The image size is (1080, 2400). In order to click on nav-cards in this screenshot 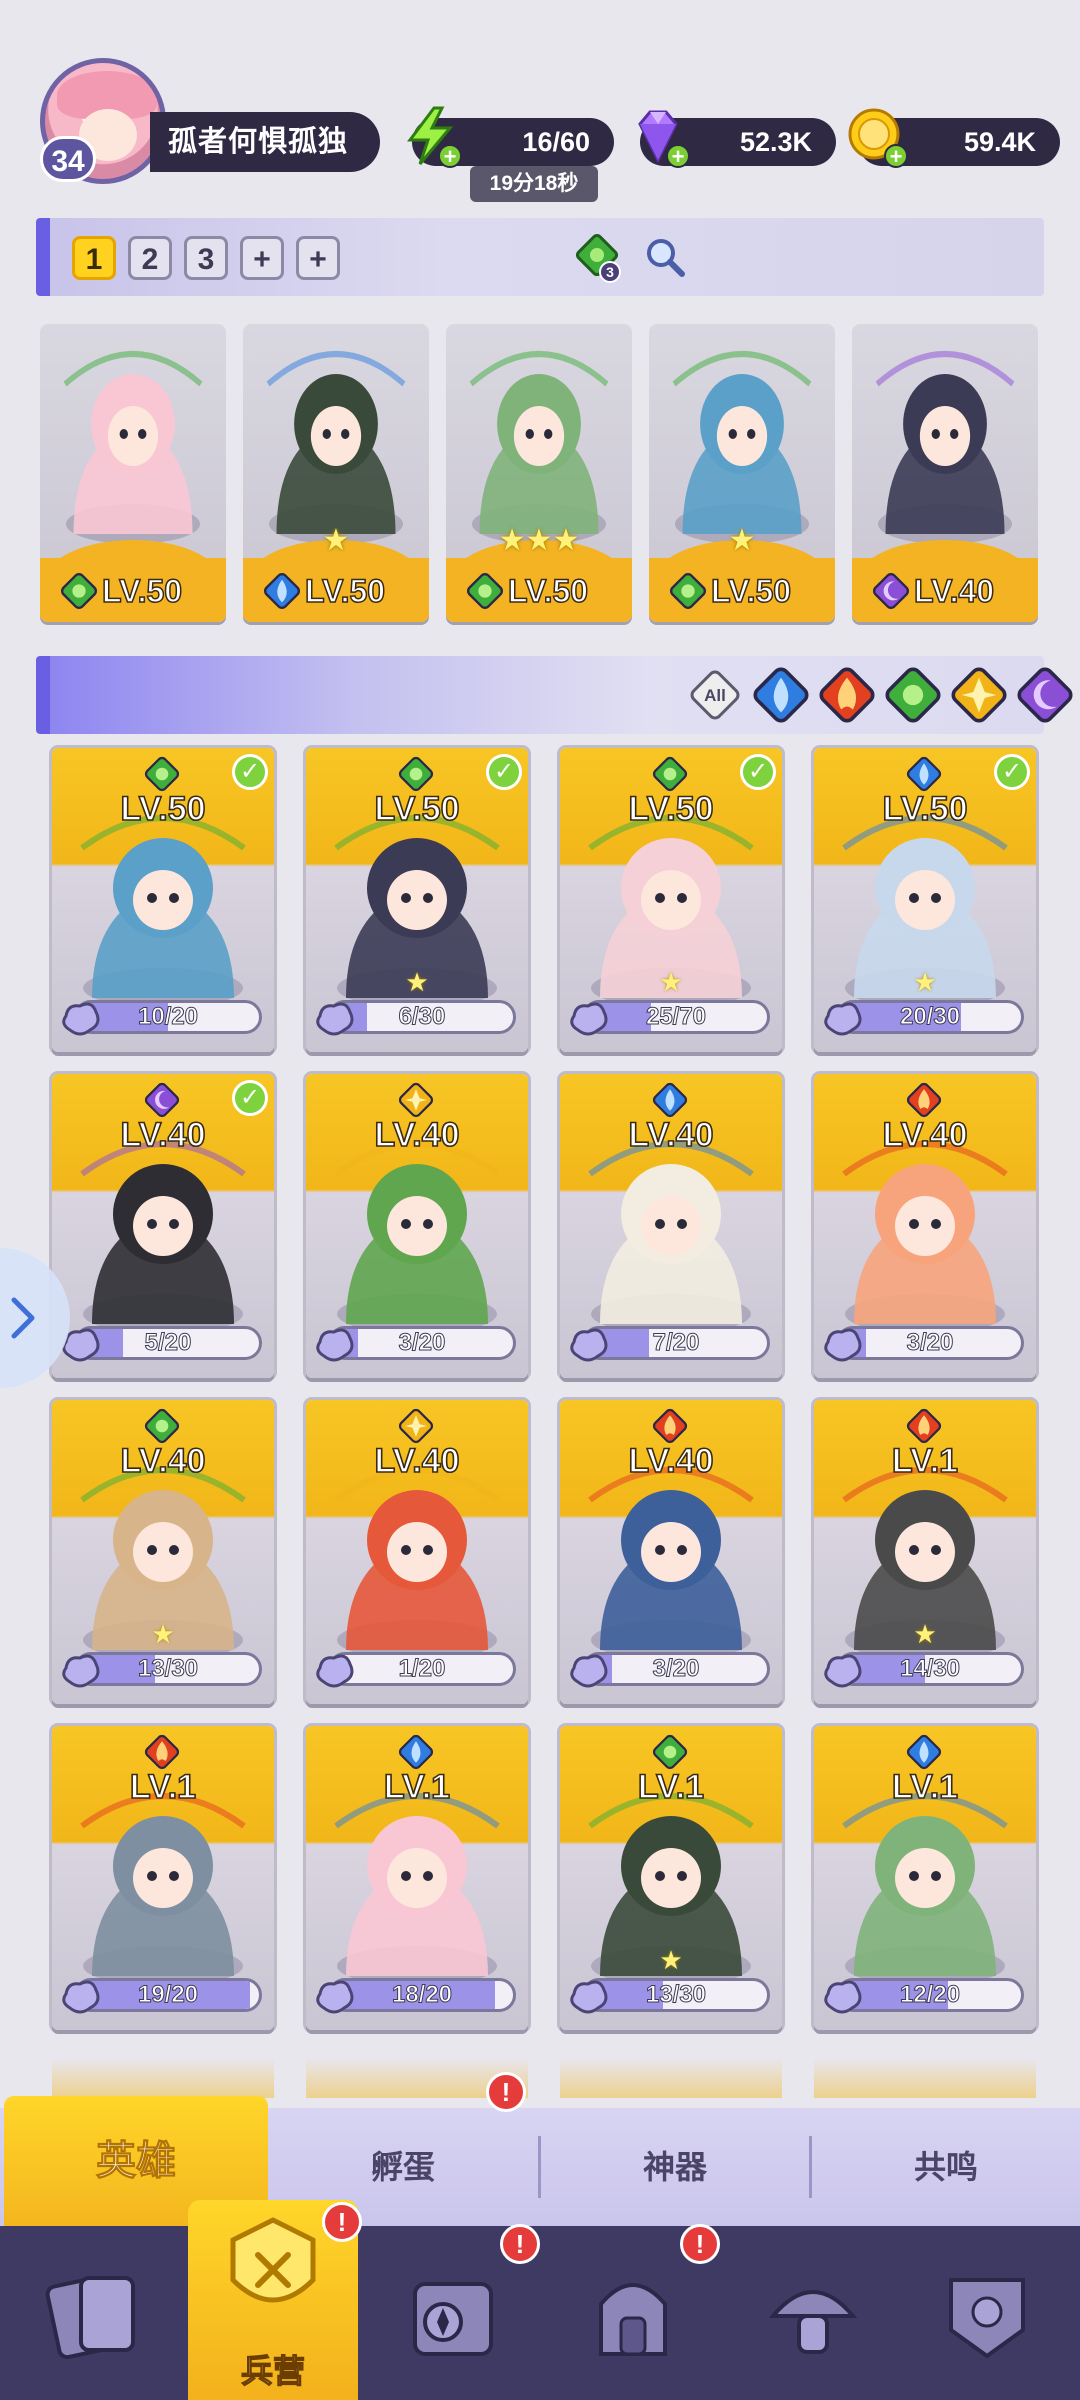, I will do `click(93, 2313)`.